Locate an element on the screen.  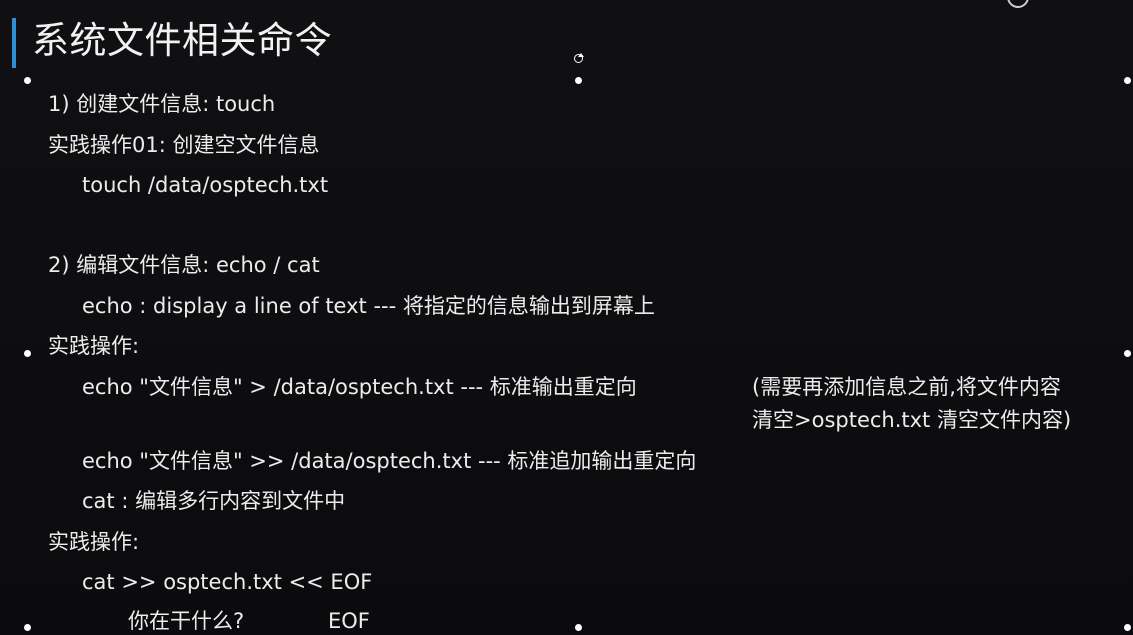
command-touch: touch /data/osptech.txt is located at coordinates (205, 185).